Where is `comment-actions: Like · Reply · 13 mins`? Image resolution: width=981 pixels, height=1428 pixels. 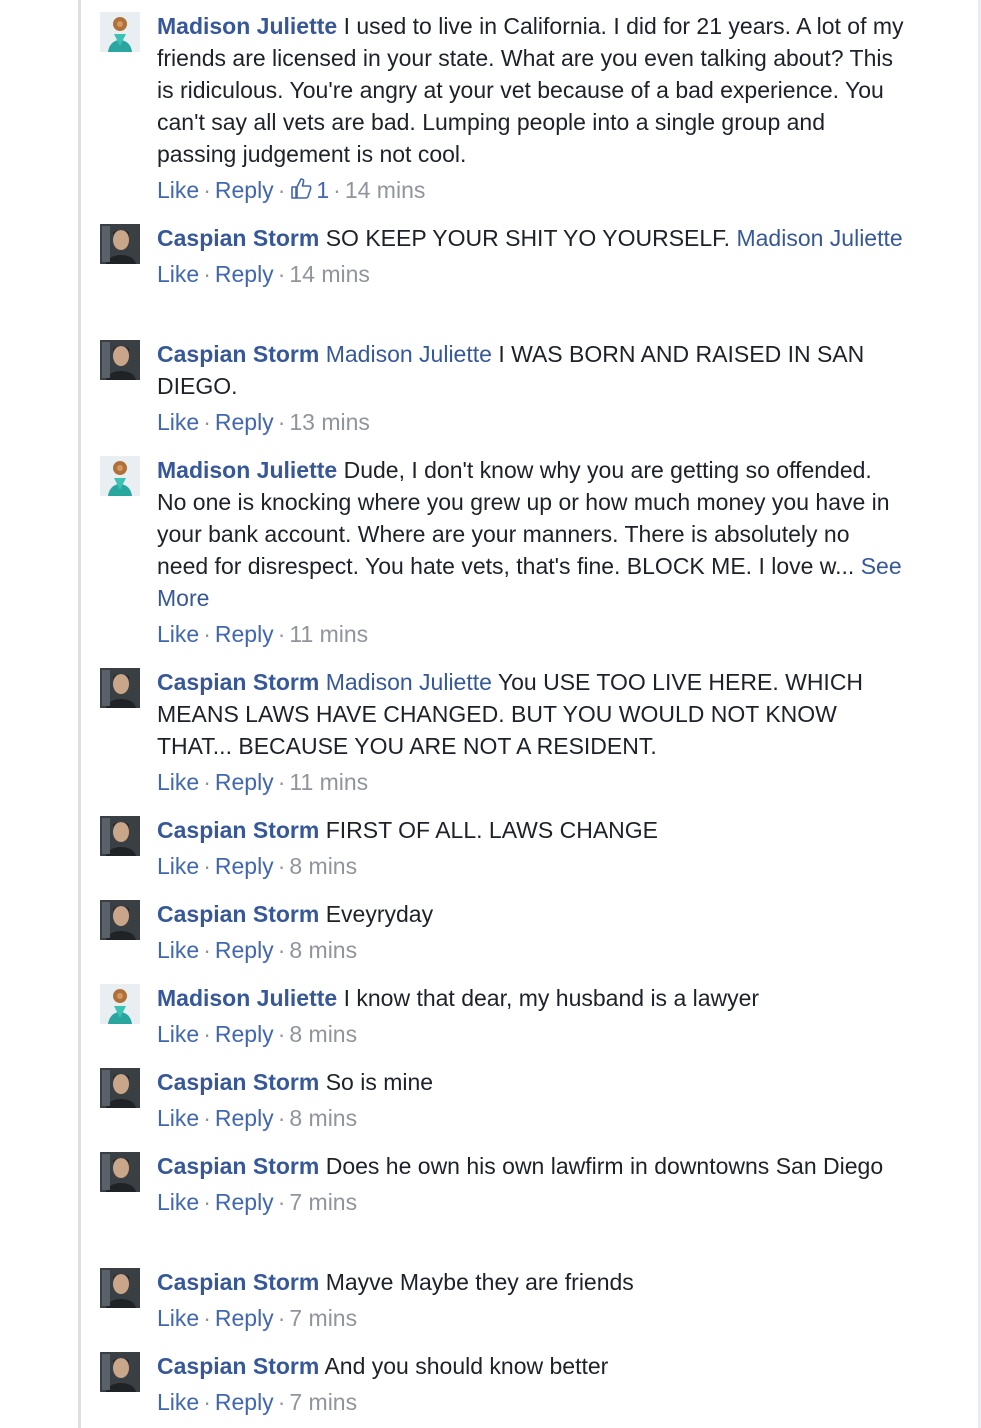 comment-actions: Like · Reply · 13 mins is located at coordinates (532, 422).